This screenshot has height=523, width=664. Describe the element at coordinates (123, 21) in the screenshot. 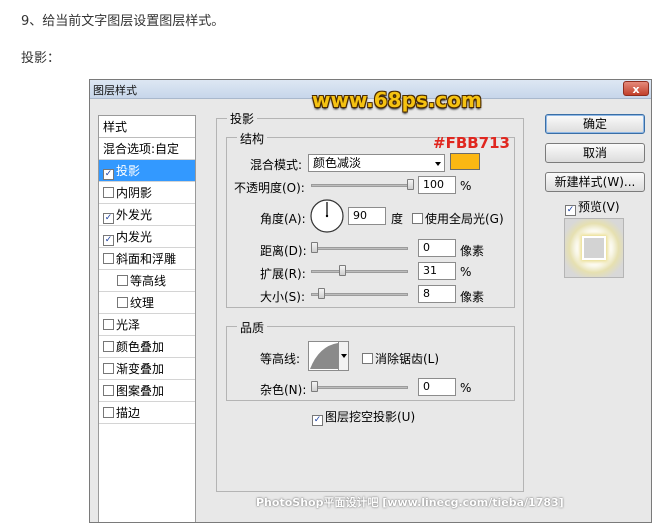

I see `step-instruction: 9、给当前文字图层设置图层样式。` at that location.